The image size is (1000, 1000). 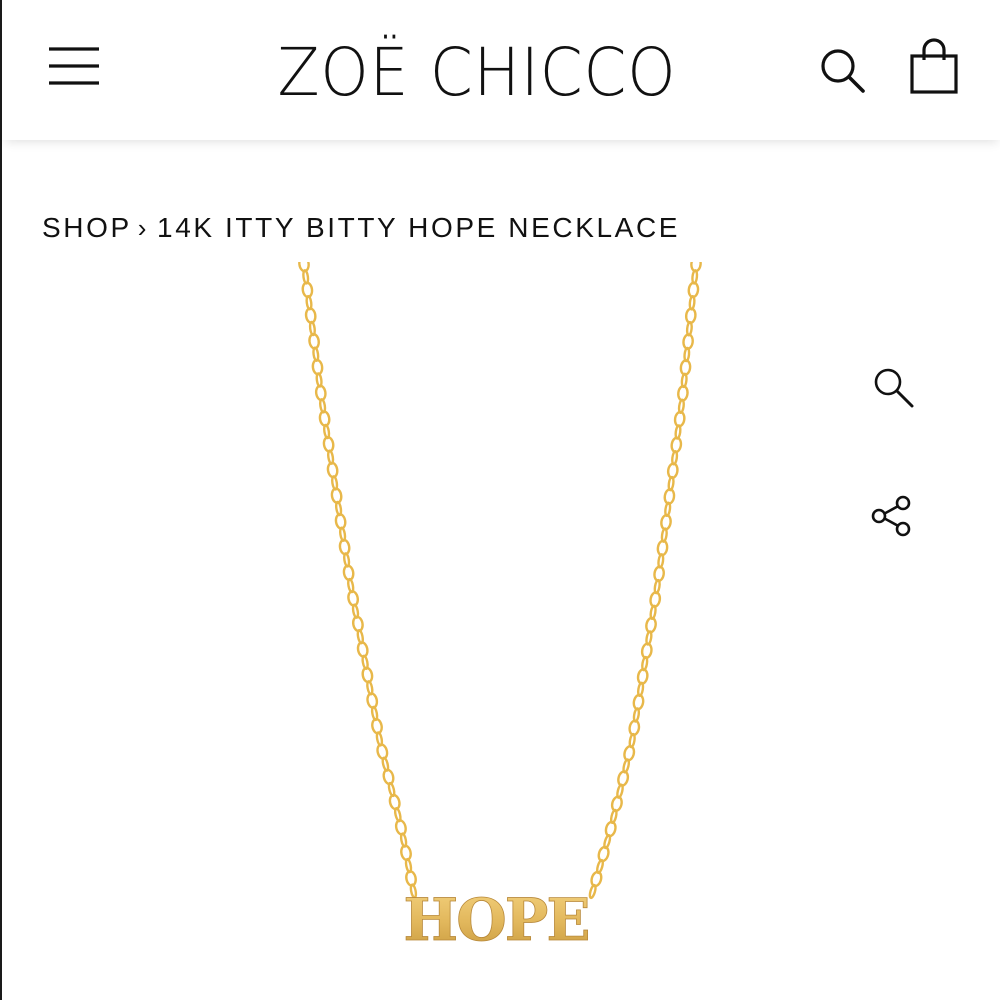 I want to click on cart-button, so click(x=934, y=68).